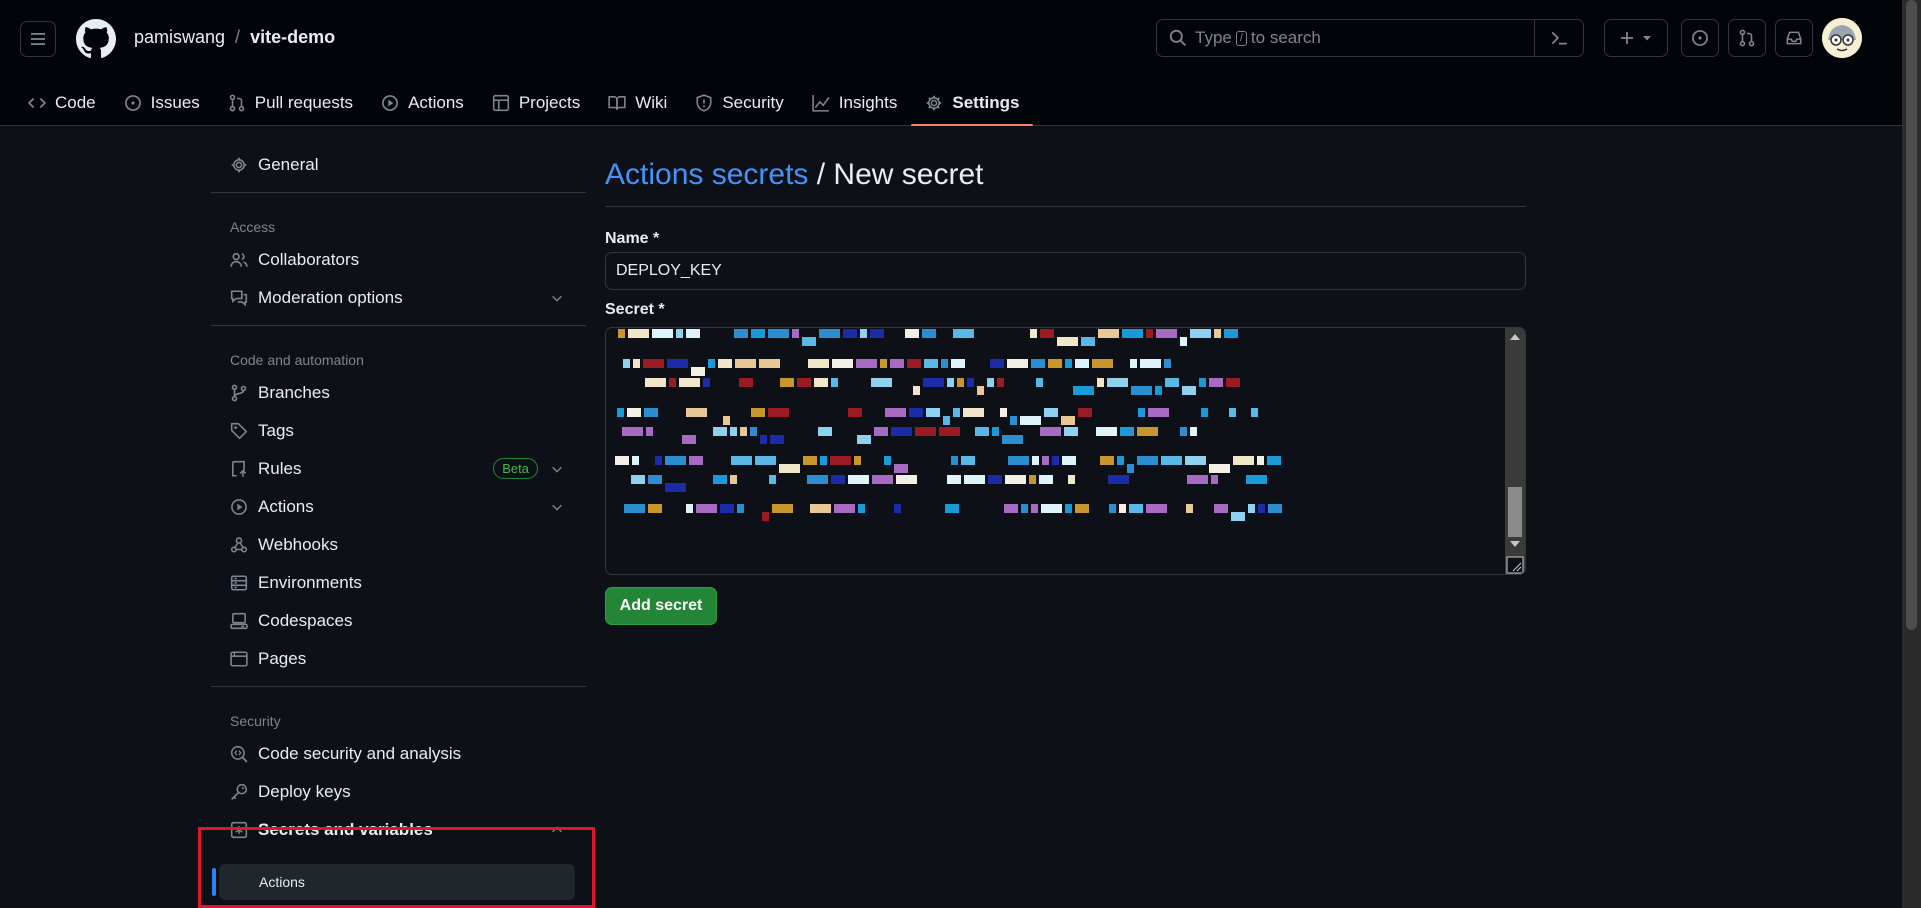 Image resolution: width=1921 pixels, height=908 pixels. Describe the element at coordinates (398, 792) in the screenshot. I see `sidebar-item-deploy-keys: Deploy keys` at that location.